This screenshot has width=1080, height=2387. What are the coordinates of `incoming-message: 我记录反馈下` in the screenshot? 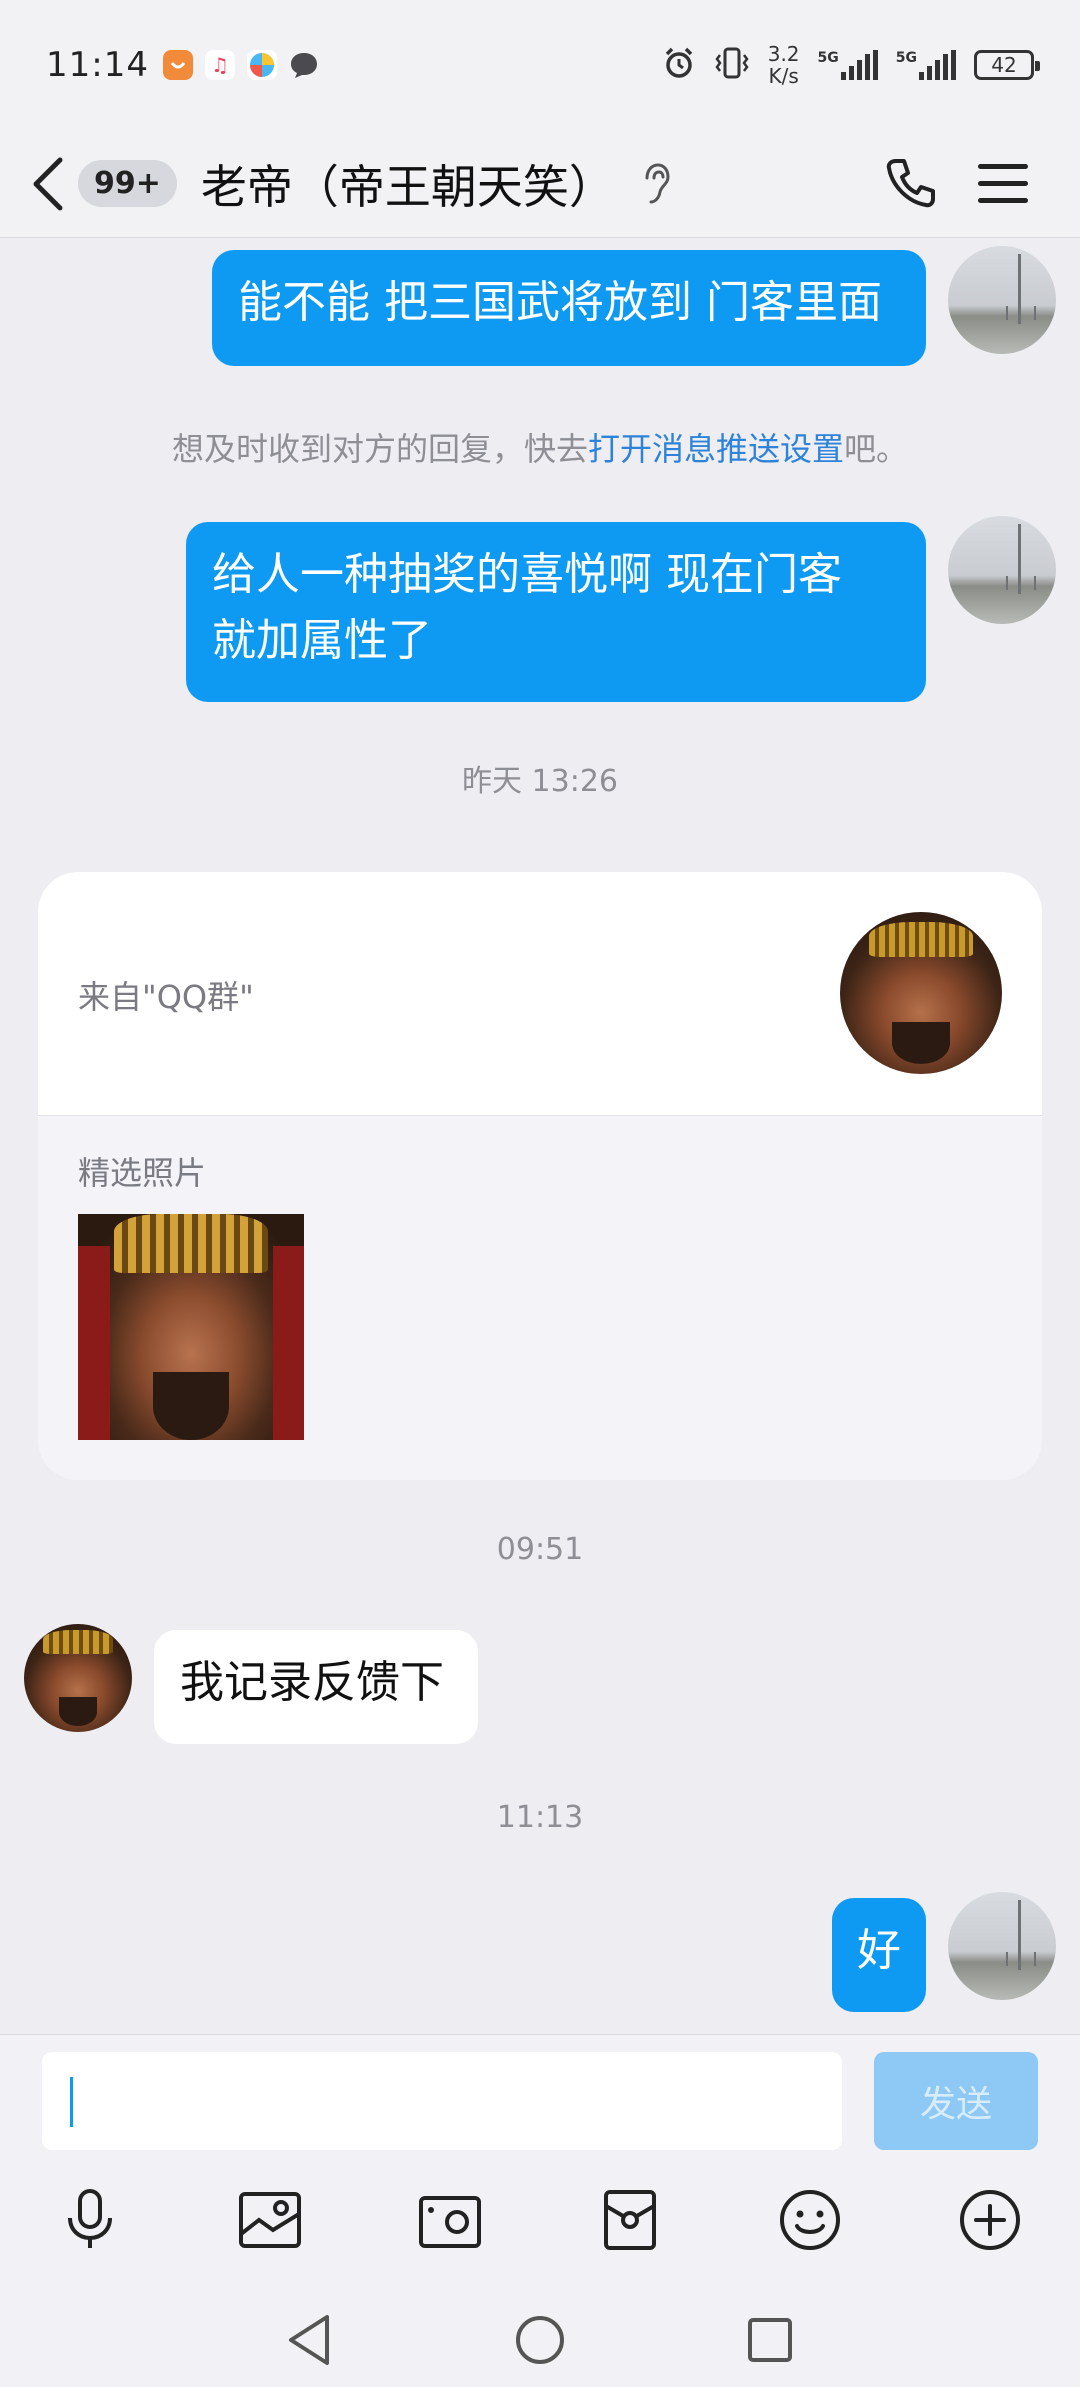 It's located at (316, 1687).